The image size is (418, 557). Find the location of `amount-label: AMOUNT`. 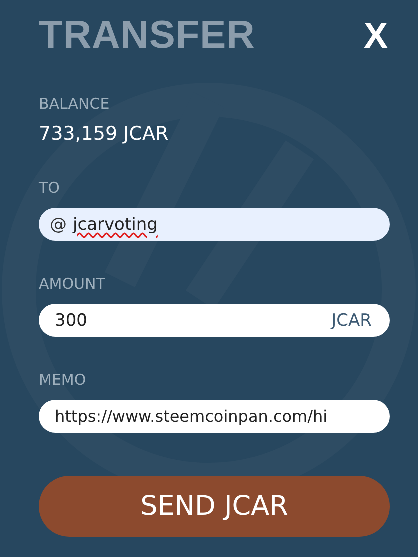

amount-label: AMOUNT is located at coordinates (72, 284).